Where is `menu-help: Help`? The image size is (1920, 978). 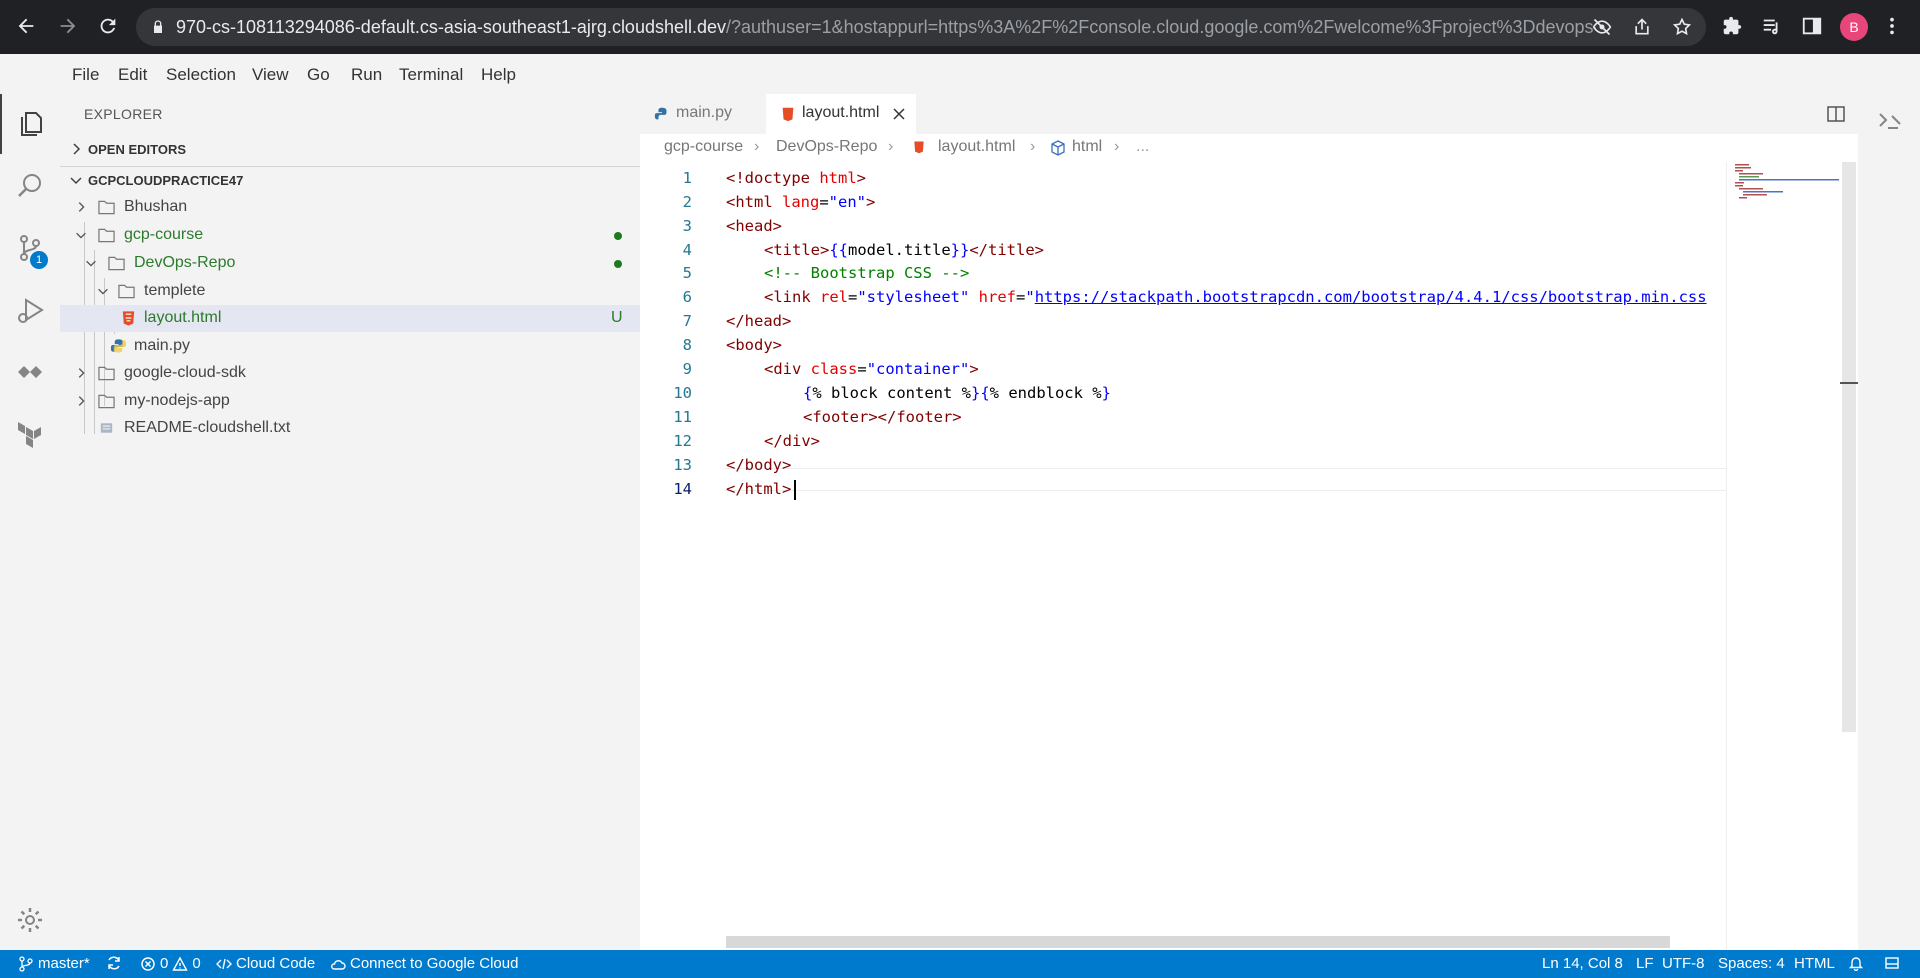 menu-help: Help is located at coordinates (498, 75).